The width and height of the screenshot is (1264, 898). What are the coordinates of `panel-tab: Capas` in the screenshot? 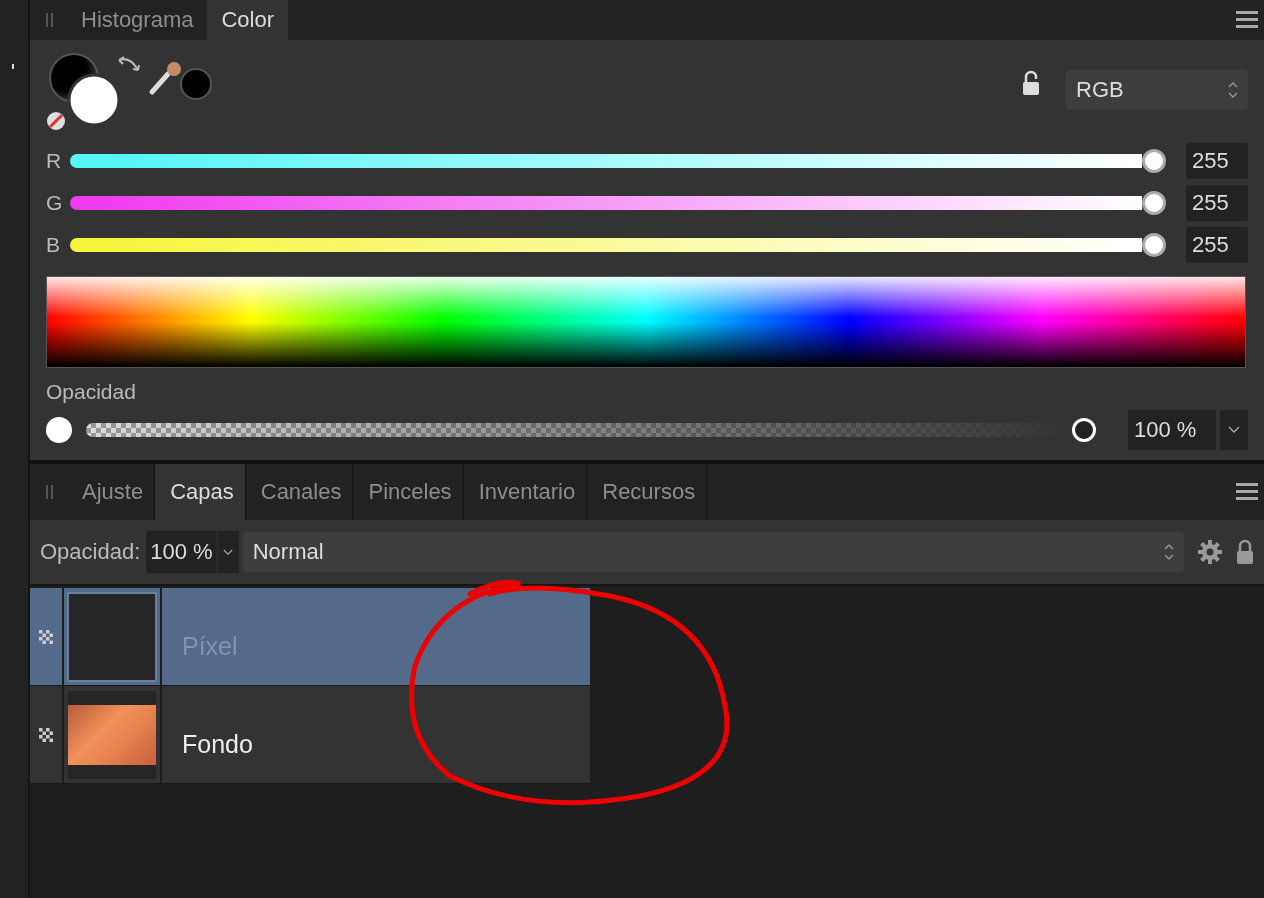 It's located at (200, 492).